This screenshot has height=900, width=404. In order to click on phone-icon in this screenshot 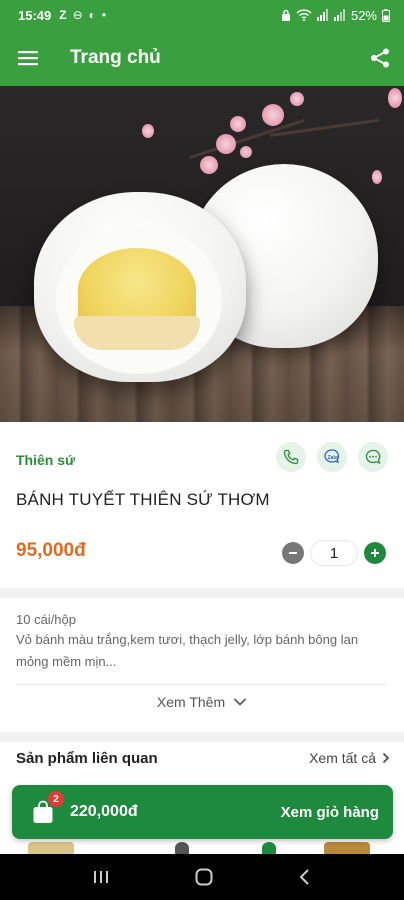, I will do `click(291, 457)`.